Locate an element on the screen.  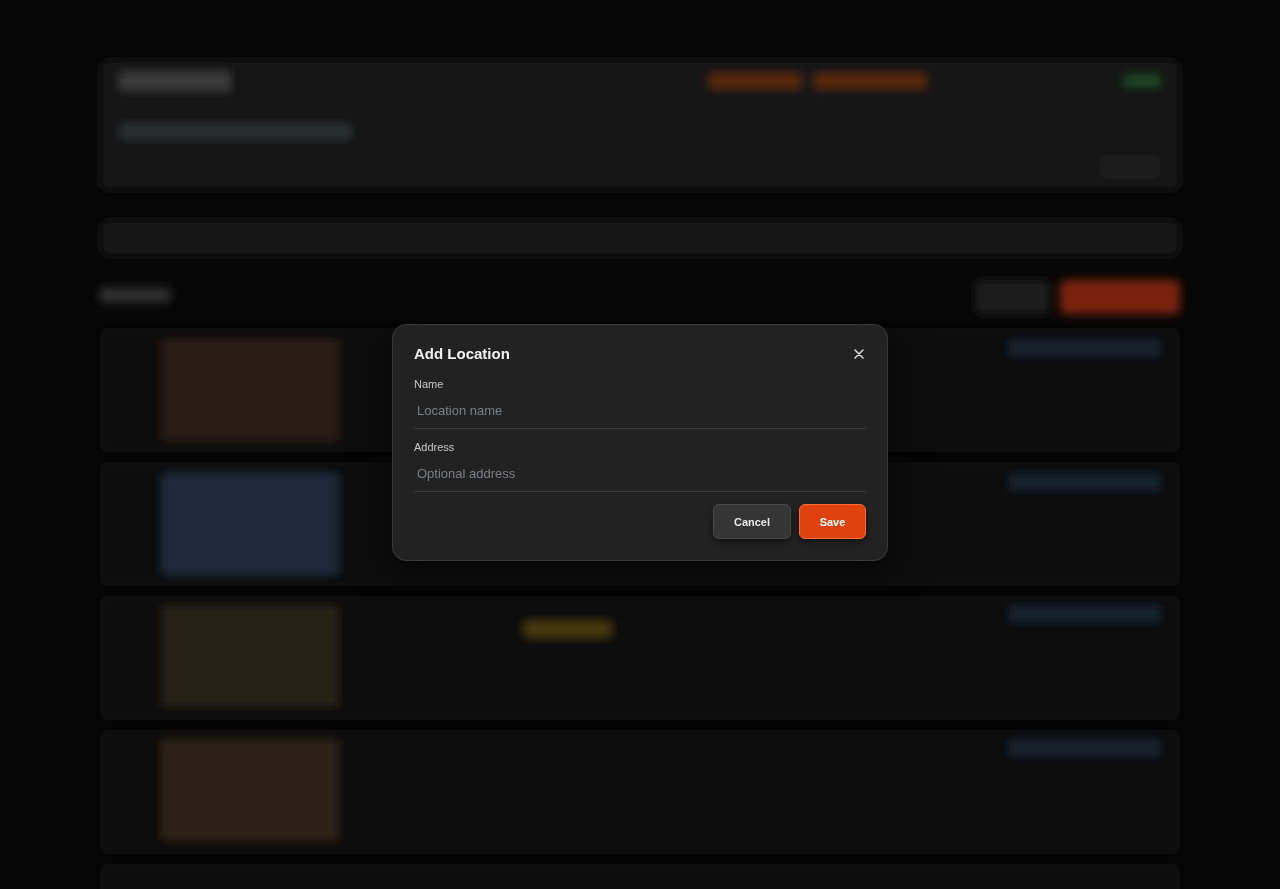
text-field: Optional address is located at coordinates (640, 475).